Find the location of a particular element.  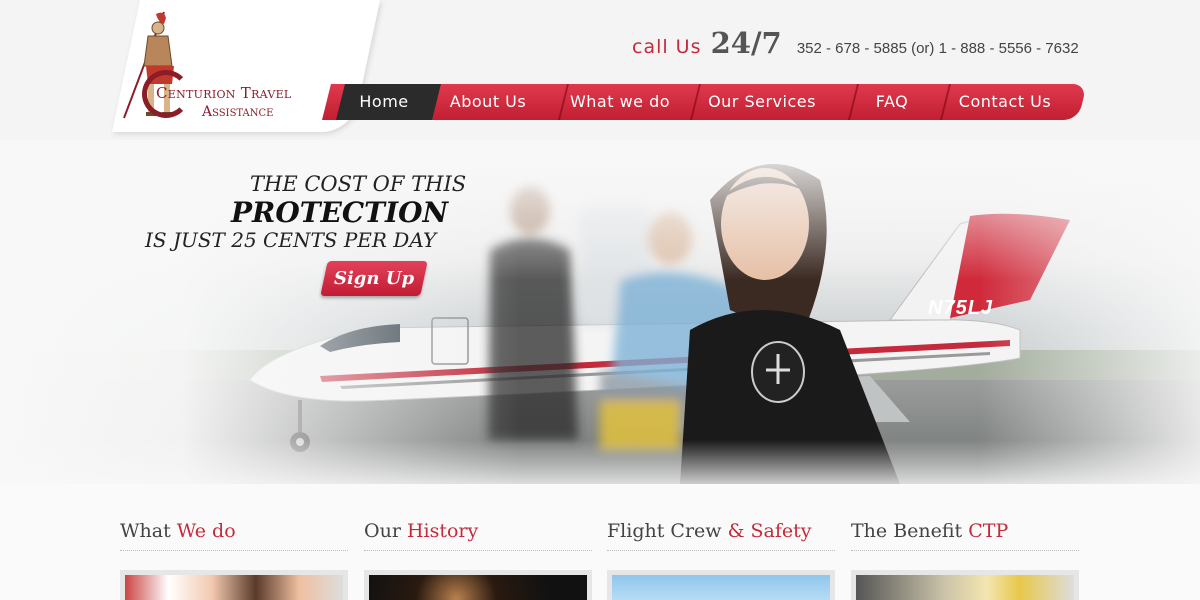

hero-headline-line2: PROTECTION is located at coordinates (340, 212).